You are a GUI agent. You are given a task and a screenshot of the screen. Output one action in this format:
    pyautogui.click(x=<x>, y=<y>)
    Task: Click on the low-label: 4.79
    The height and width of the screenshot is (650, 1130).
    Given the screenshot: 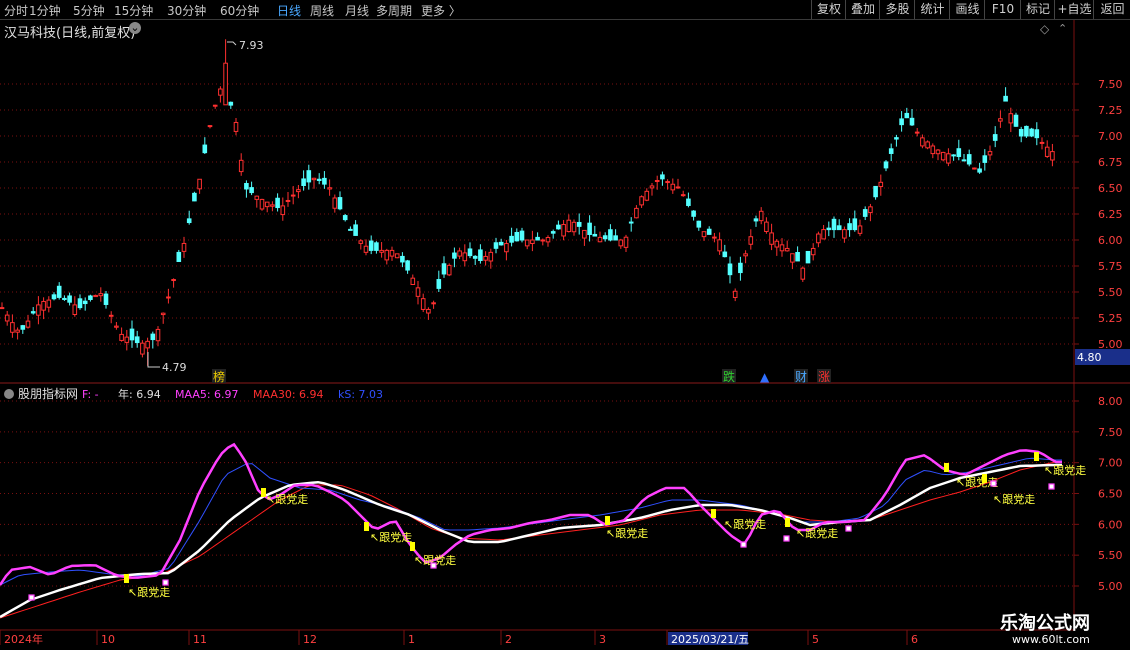 What is the action you would take?
    pyautogui.click(x=174, y=367)
    